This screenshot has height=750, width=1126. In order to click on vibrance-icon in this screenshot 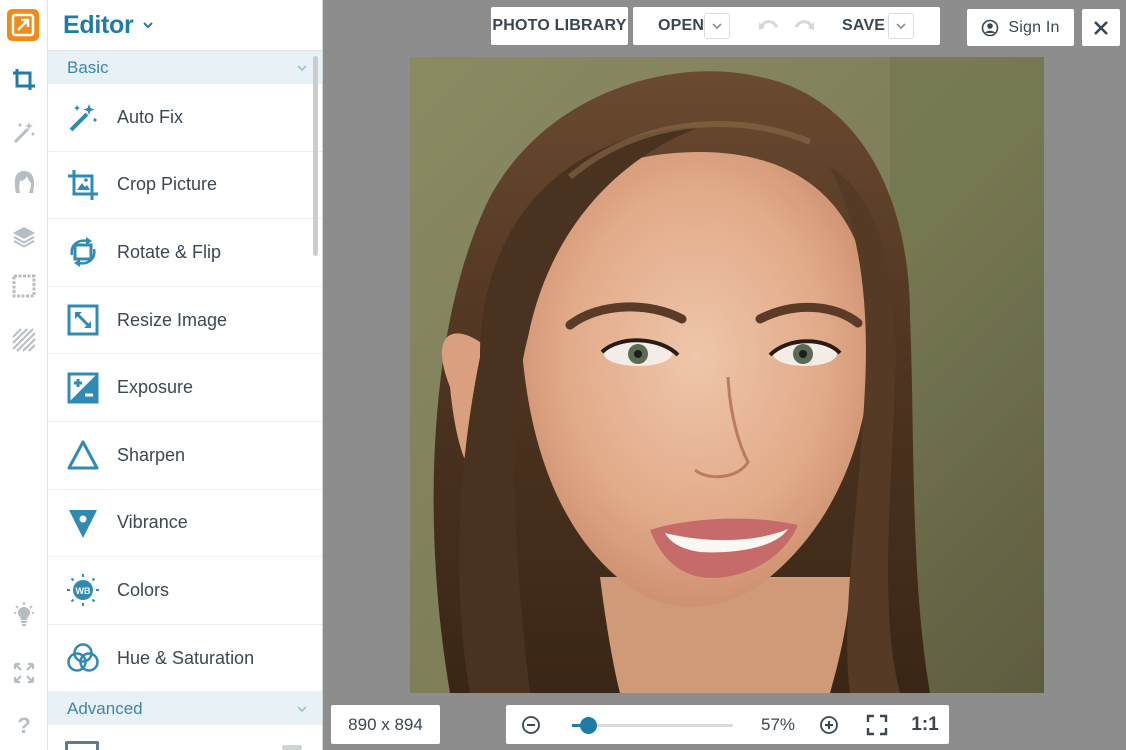, I will do `click(83, 523)`.